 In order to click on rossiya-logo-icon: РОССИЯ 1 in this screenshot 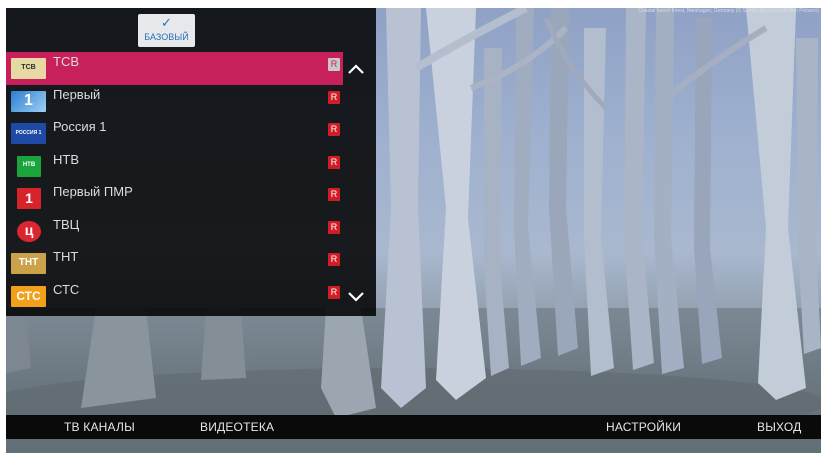, I will do `click(28, 133)`.